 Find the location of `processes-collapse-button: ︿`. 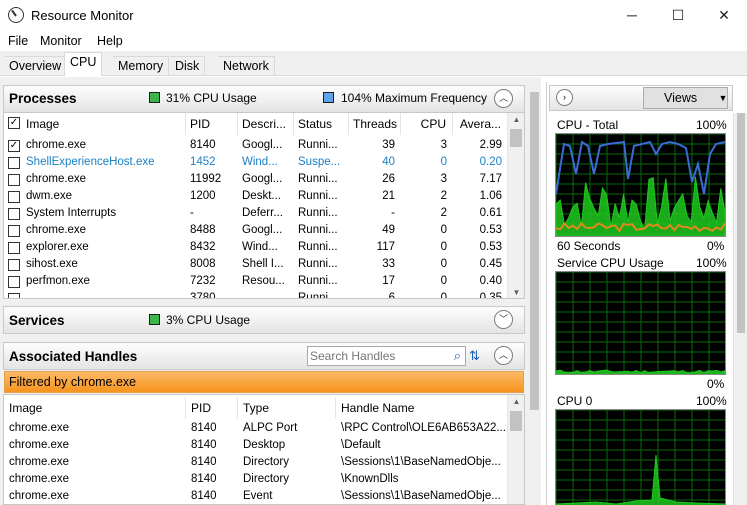

processes-collapse-button: ︿ is located at coordinates (503, 98).